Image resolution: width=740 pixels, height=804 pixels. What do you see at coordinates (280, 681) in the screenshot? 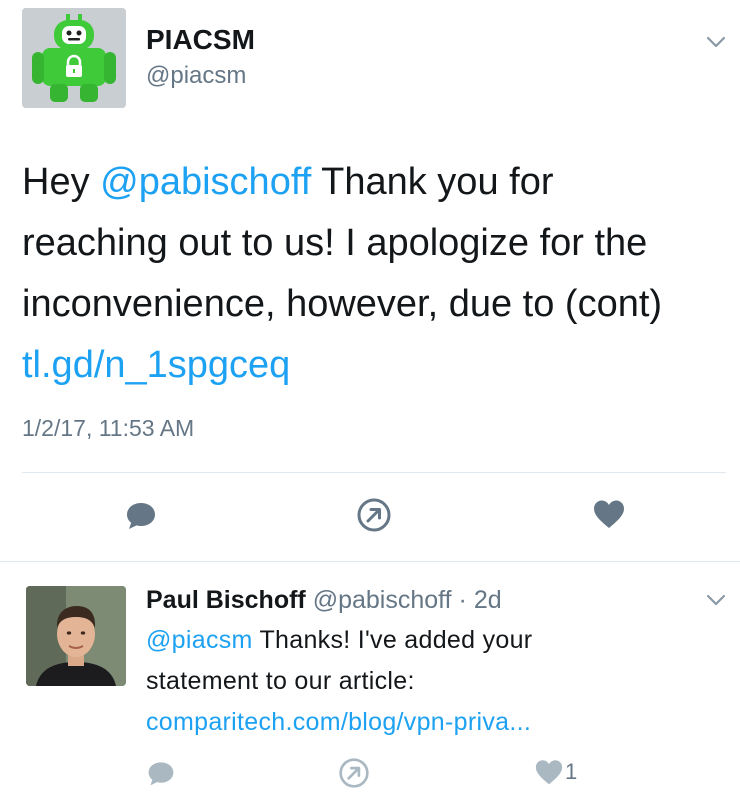
I see `tweet-text-line: statement to our article:` at bounding box center [280, 681].